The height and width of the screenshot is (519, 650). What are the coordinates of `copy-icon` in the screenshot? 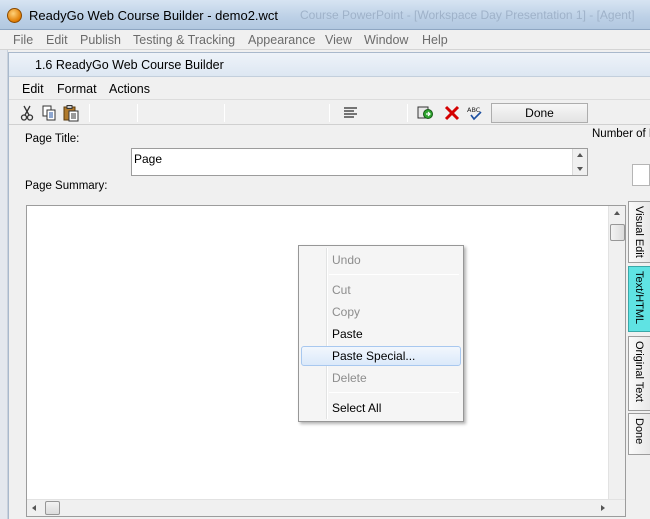 It's located at (49, 113).